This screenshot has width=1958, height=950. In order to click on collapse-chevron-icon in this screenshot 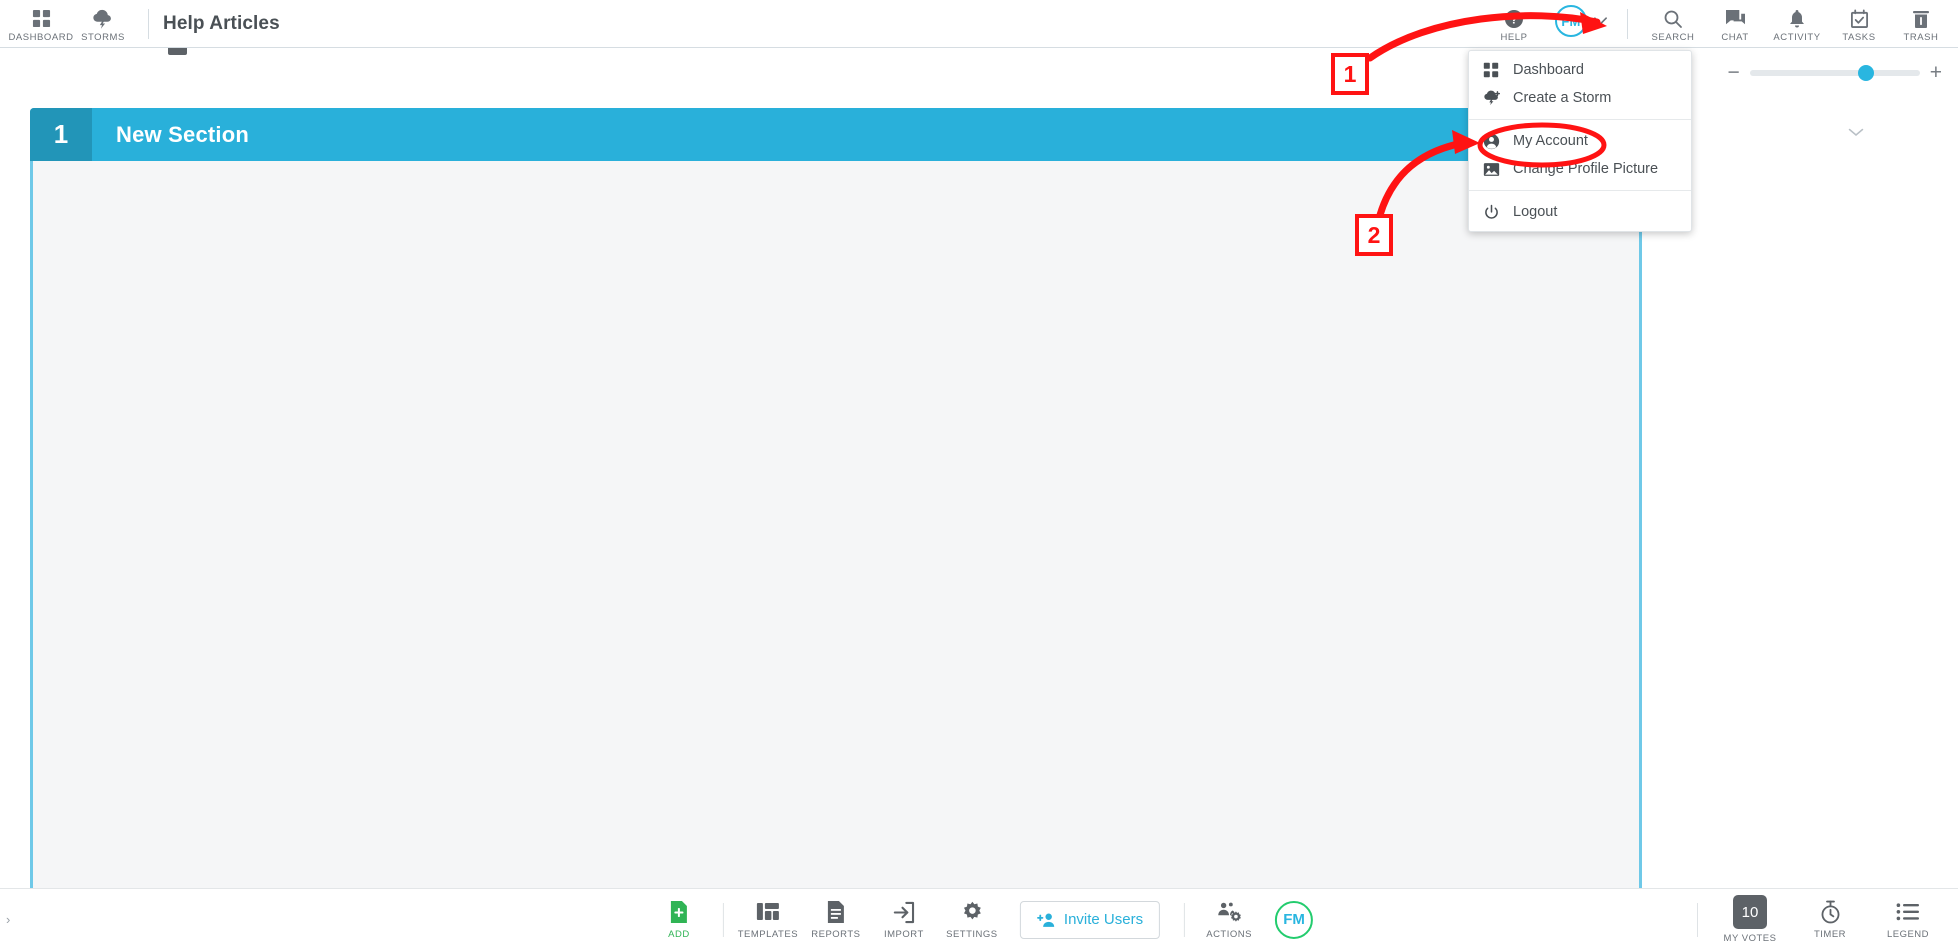, I will do `click(1856, 133)`.